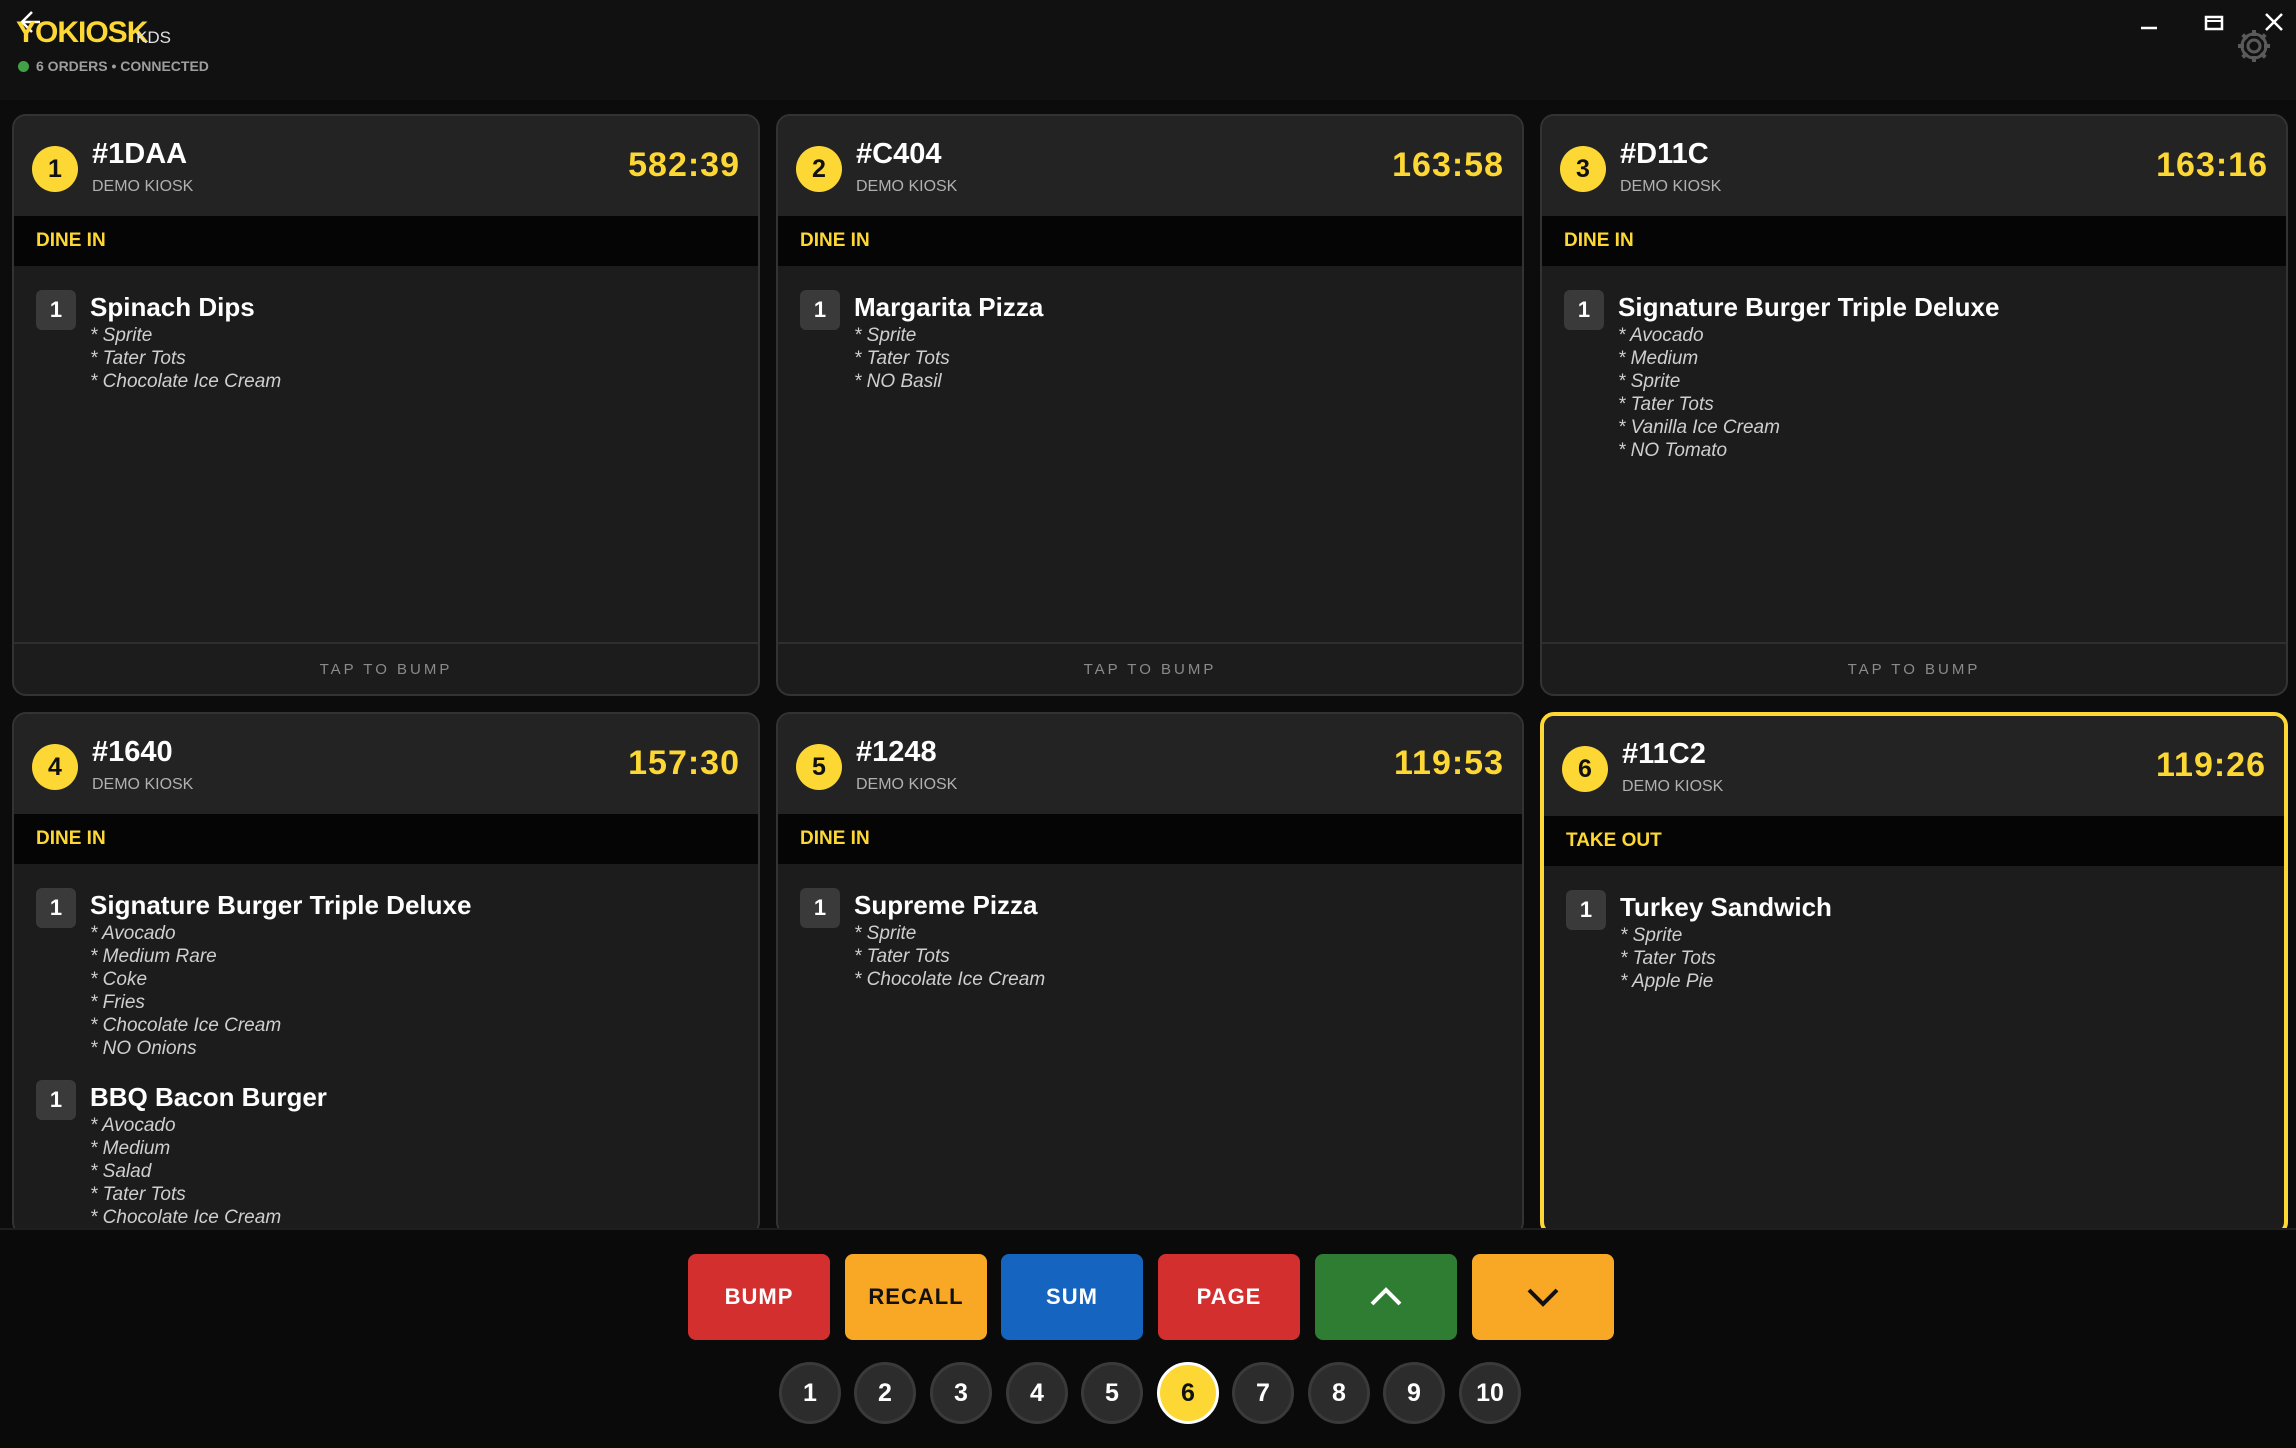  What do you see at coordinates (172, 307) in the screenshot?
I see `item-name: Spinach Dips` at bounding box center [172, 307].